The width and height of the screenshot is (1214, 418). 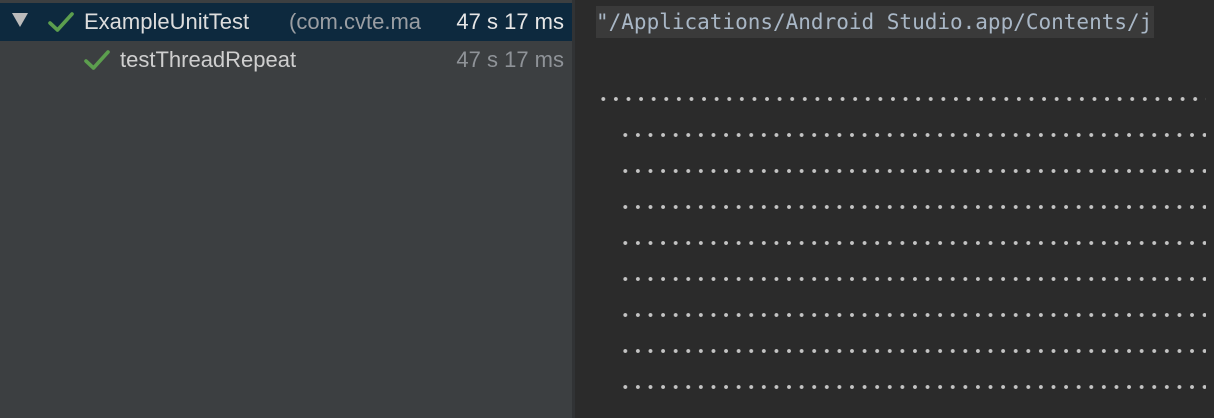 What do you see at coordinates (286, 22) in the screenshot?
I see `test-tree-node-example-unit-test: ExampleUnitTest (com.cvte.ma 47 s 17 ms` at bounding box center [286, 22].